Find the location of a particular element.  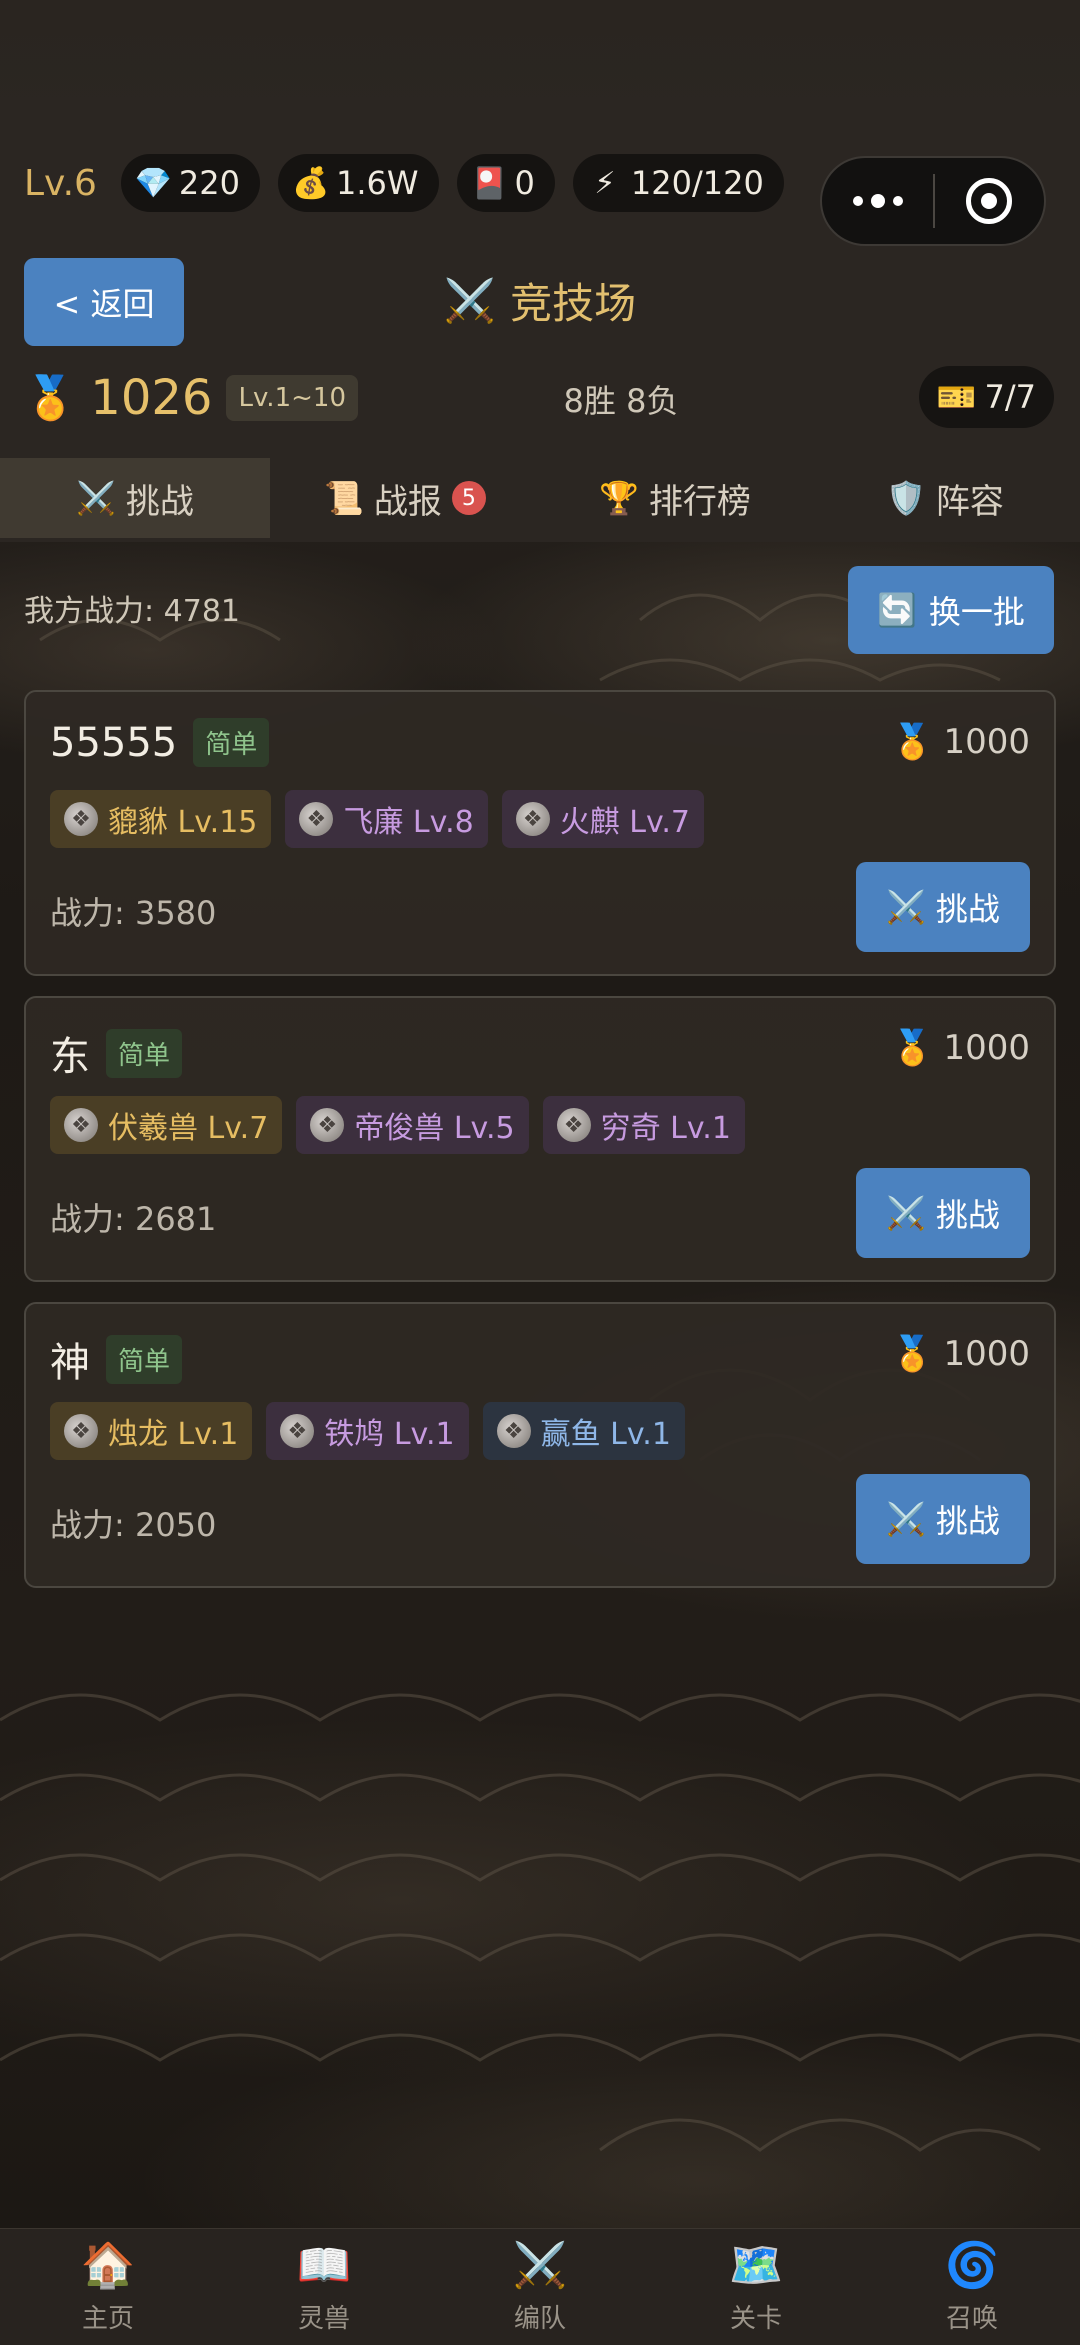

resource-bar: Lv.6 💎 220 💰 1.6W 🎴 0 ⚡ 120/120 is located at coordinates (404, 183).